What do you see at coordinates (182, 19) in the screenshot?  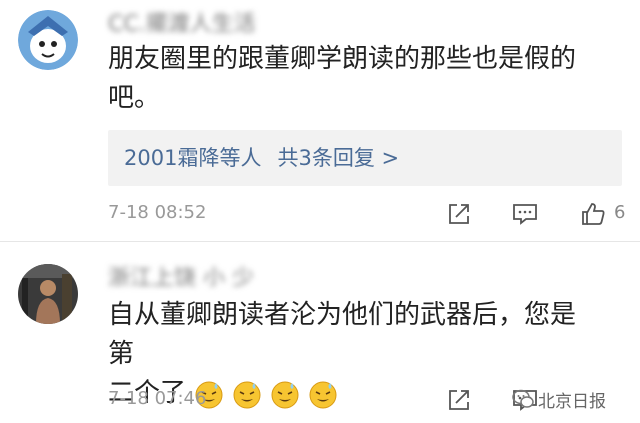 I see `username: CC.擺渡人生活` at bounding box center [182, 19].